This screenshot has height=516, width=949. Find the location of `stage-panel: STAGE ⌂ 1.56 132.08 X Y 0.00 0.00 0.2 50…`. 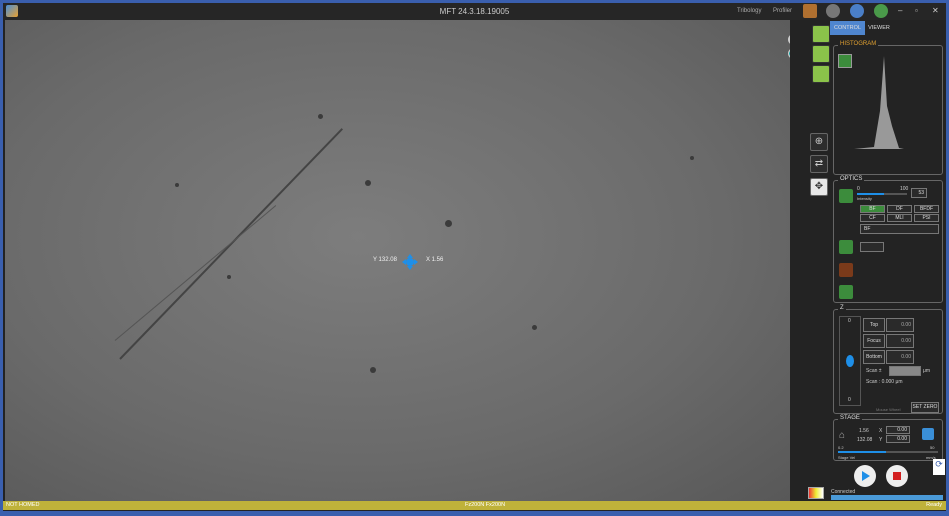

stage-panel: STAGE ⌂ 1.56 132.08 X Y 0.00 0.00 0.2 50… is located at coordinates (888, 438).